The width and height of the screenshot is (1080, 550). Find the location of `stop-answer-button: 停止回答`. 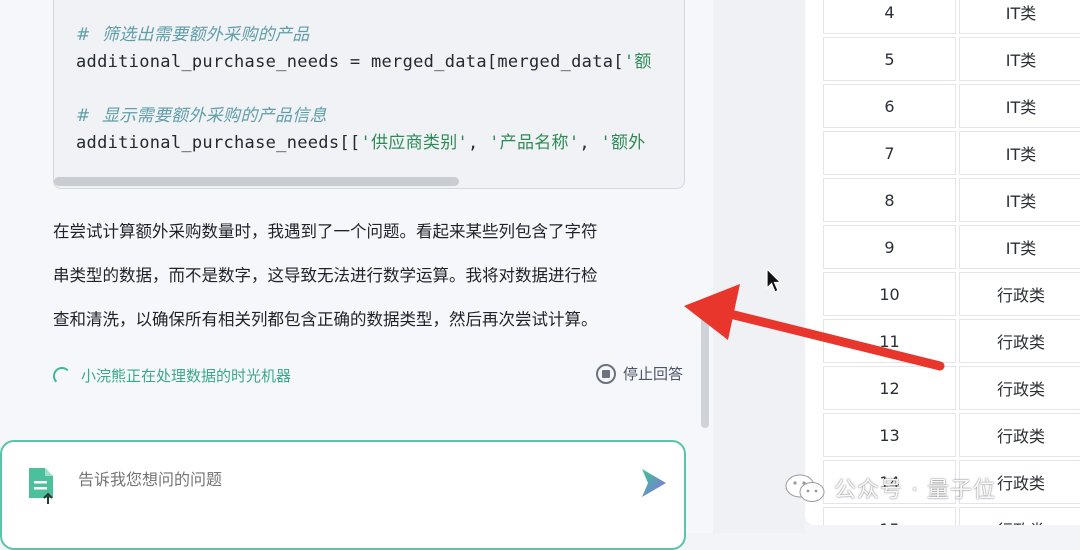

stop-answer-button: 停止回答 is located at coordinates (639, 373).